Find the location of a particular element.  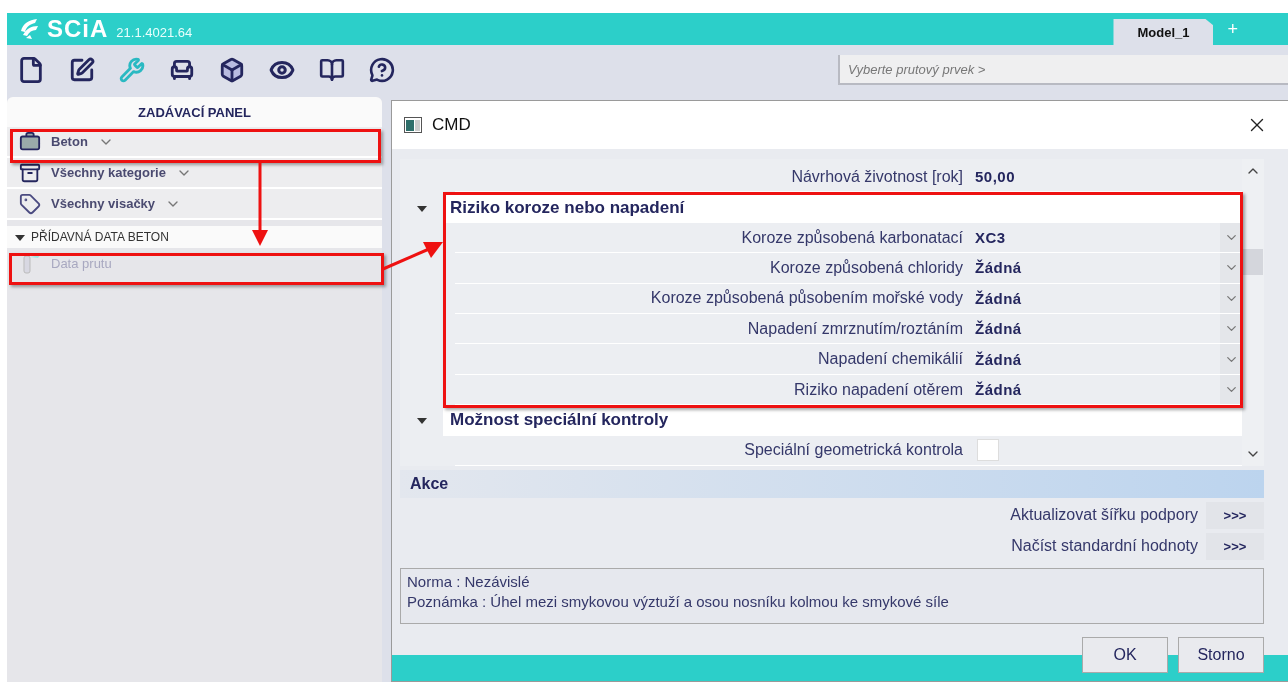

actions-header: Akce is located at coordinates (832, 484).